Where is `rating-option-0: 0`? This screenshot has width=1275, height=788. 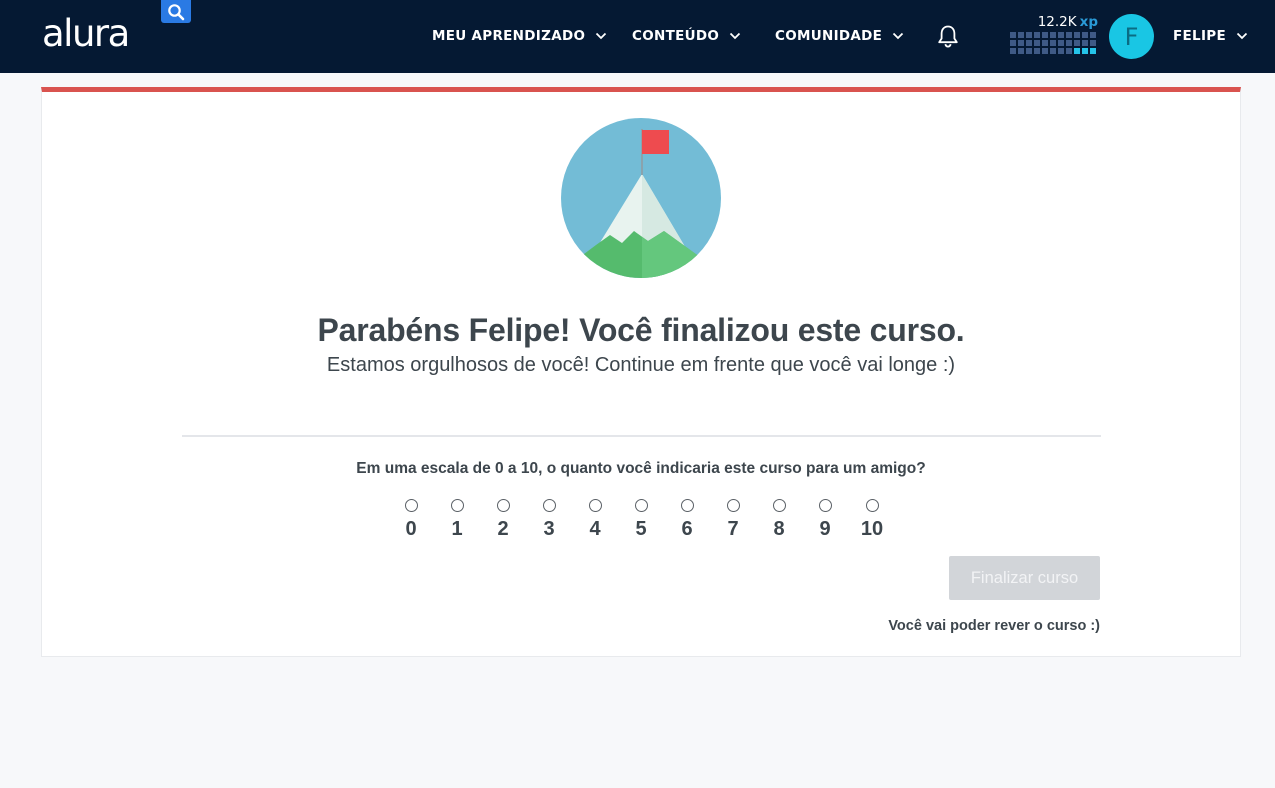
rating-option-0: 0 is located at coordinates (411, 518).